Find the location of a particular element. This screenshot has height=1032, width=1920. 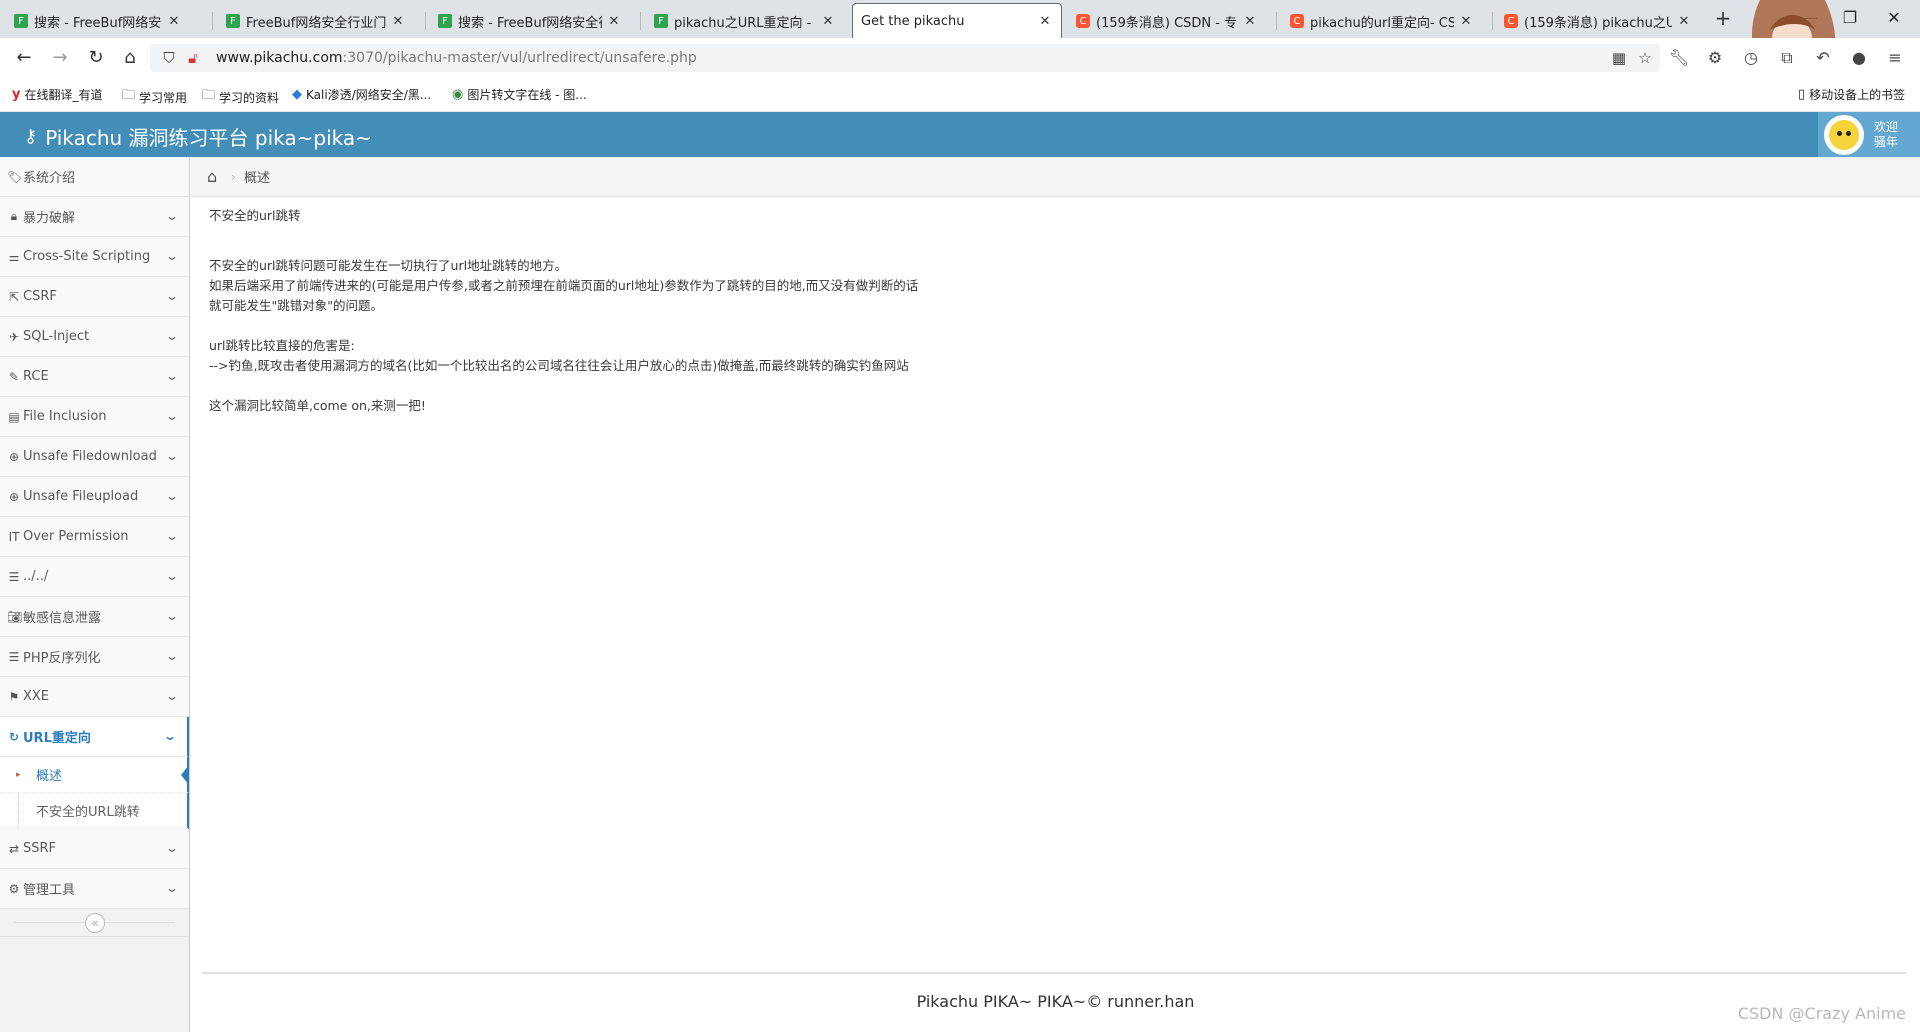

sidebar-item-fileupload: ⊕ Unsafe Fileupload ⌄ is located at coordinates (94, 497).